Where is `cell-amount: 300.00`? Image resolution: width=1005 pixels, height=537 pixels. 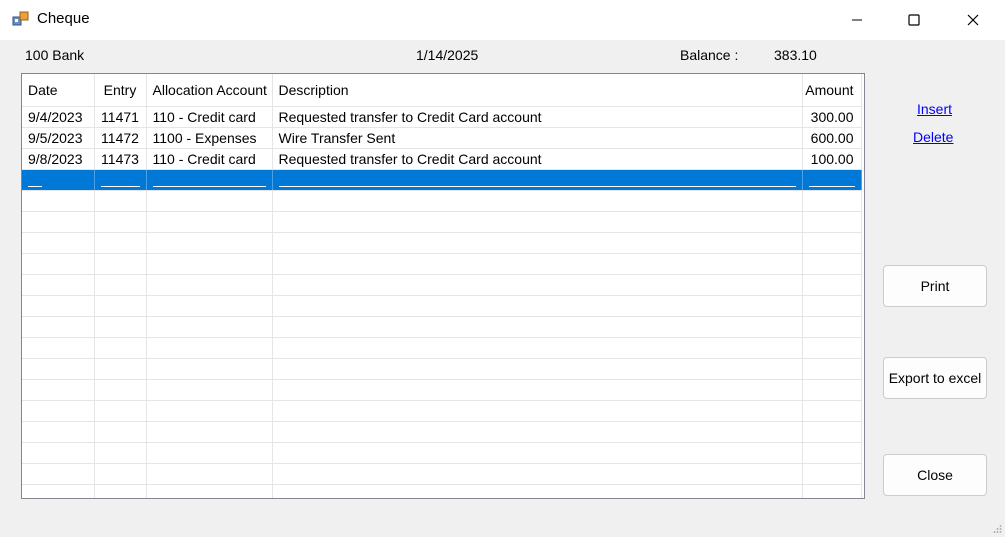
cell-amount: 300.00 is located at coordinates (832, 117).